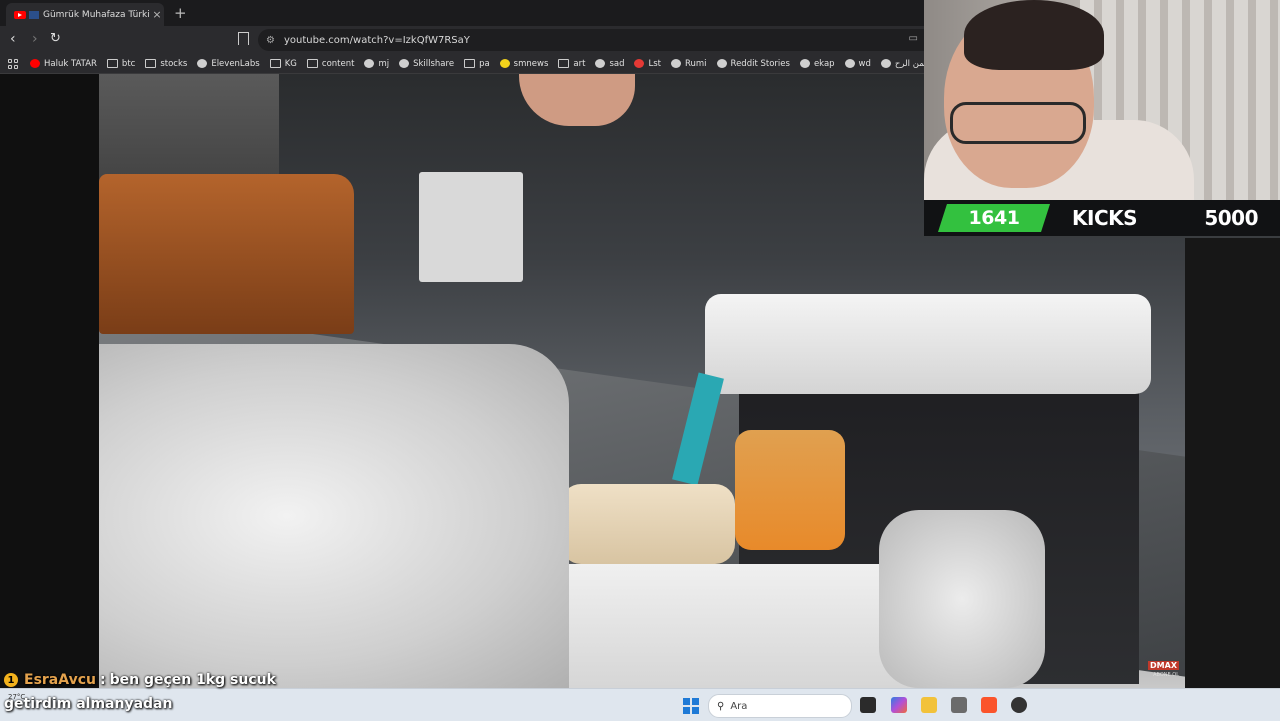 This screenshot has height=721, width=1280. I want to click on bookmark-item: Reddit Stories, so click(753, 63).